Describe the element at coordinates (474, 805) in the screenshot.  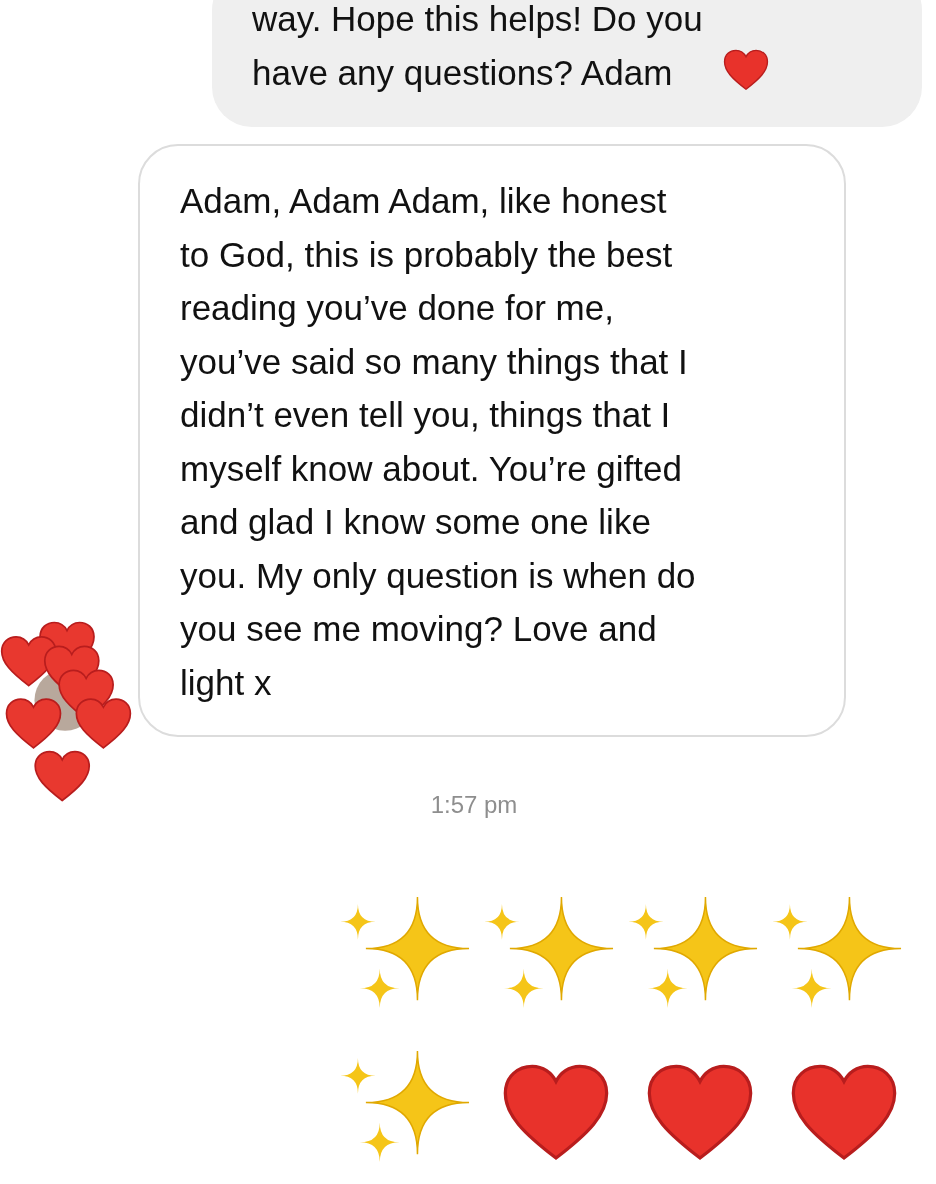
I see `timestamp: 1:57 pm` at that location.